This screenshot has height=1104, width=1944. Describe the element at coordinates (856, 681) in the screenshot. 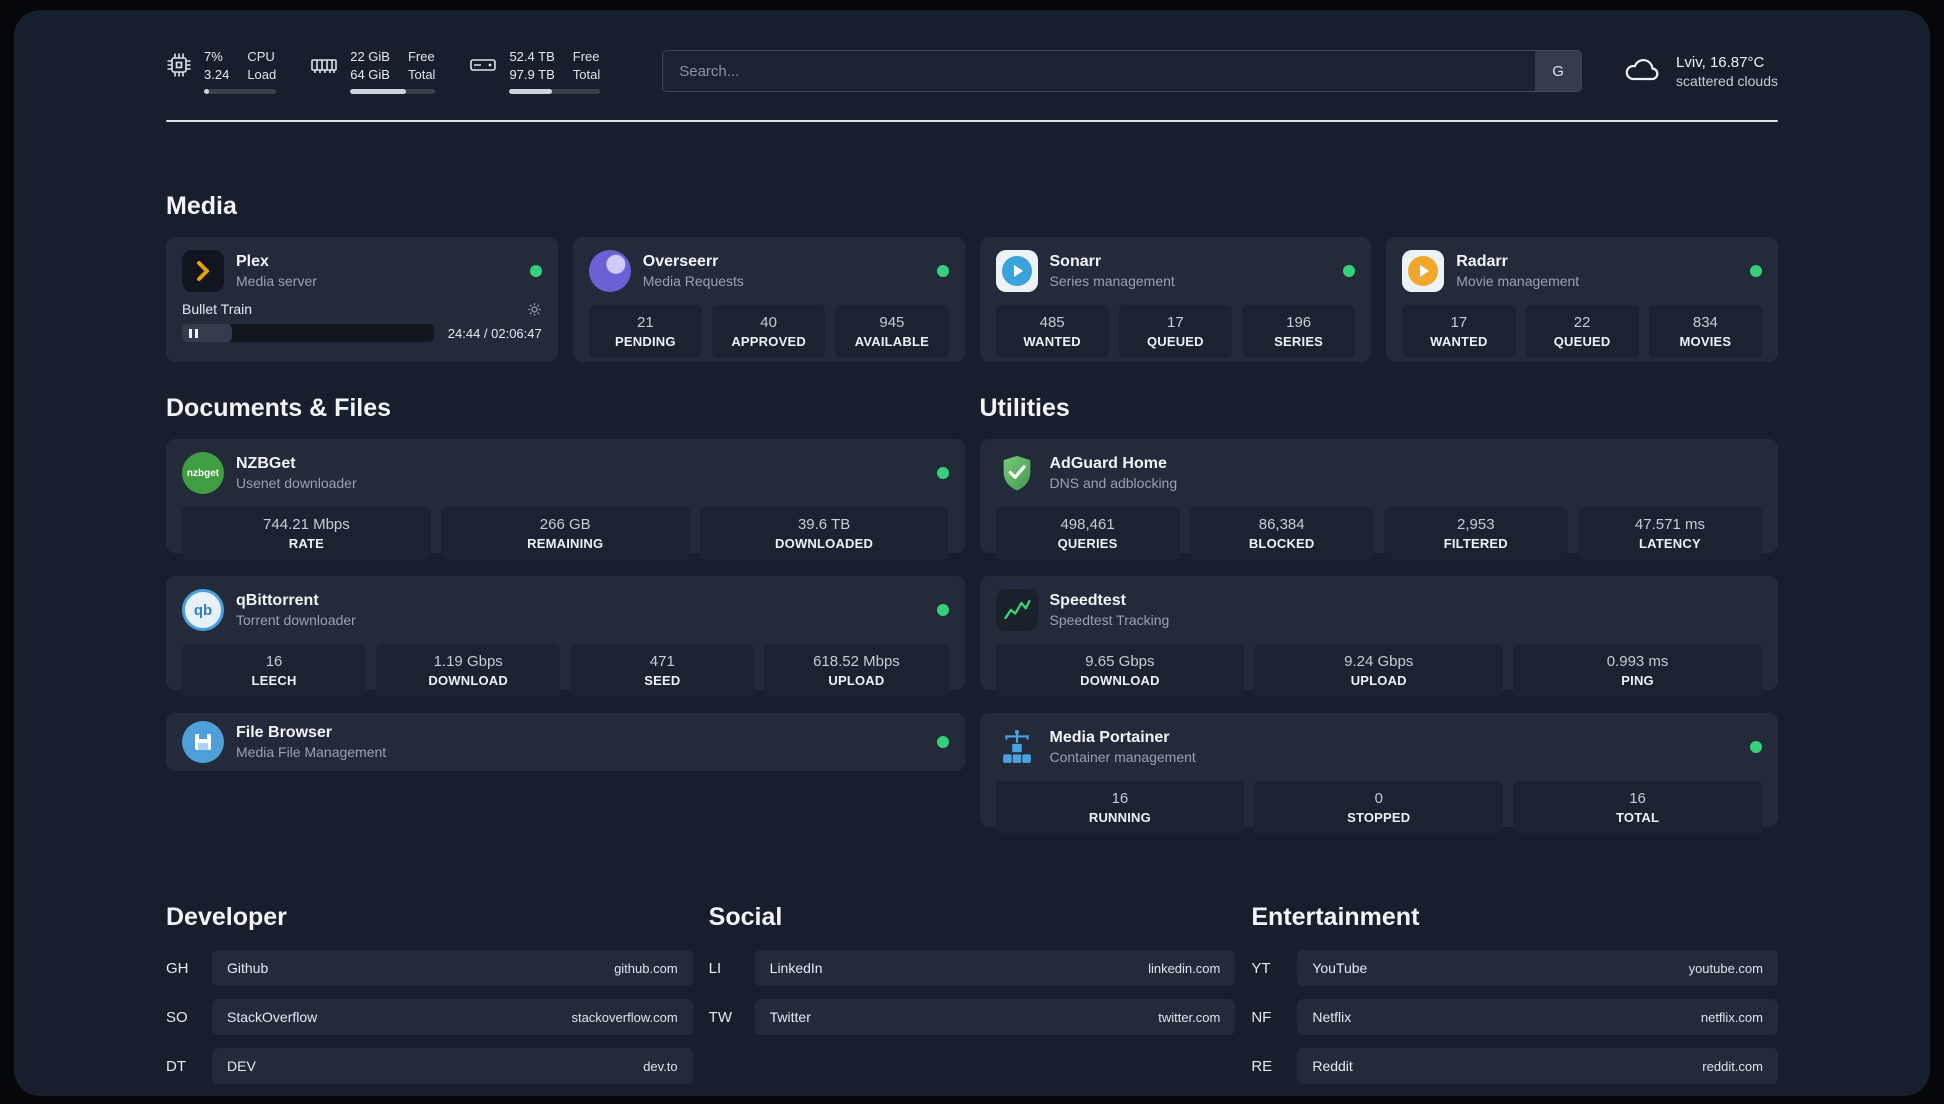

I see `stat-label: UPLOAD` at that location.